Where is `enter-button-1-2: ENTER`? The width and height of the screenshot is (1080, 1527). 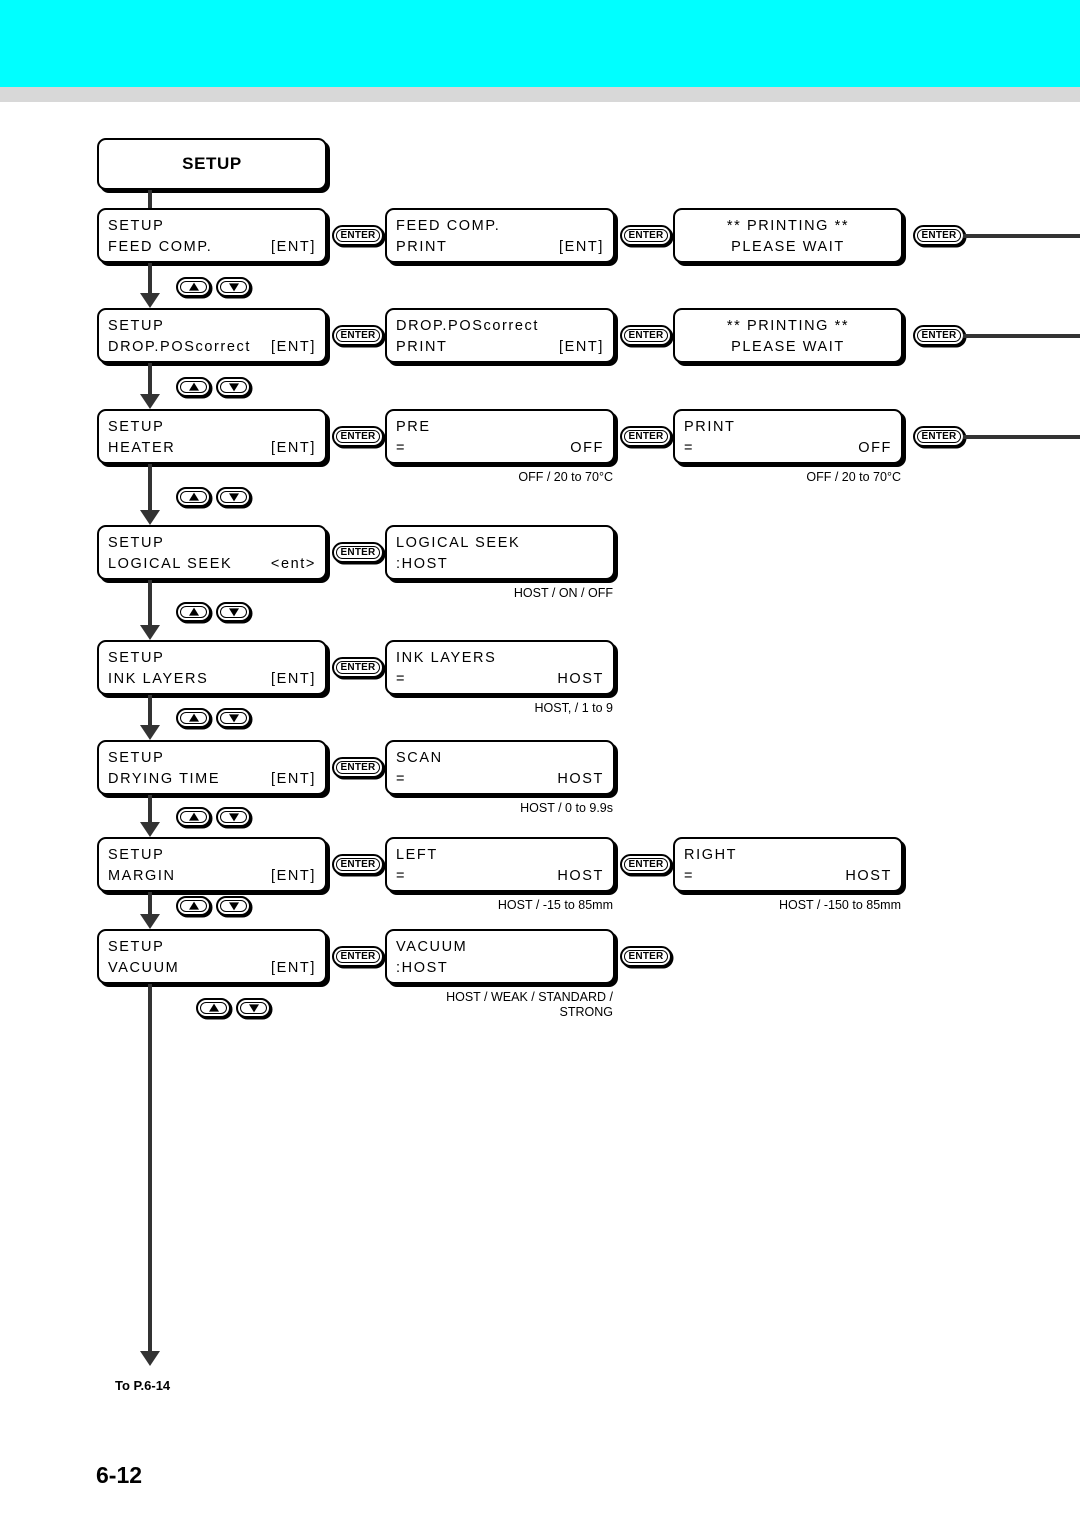 enter-button-1-2: ENTER is located at coordinates (646, 335).